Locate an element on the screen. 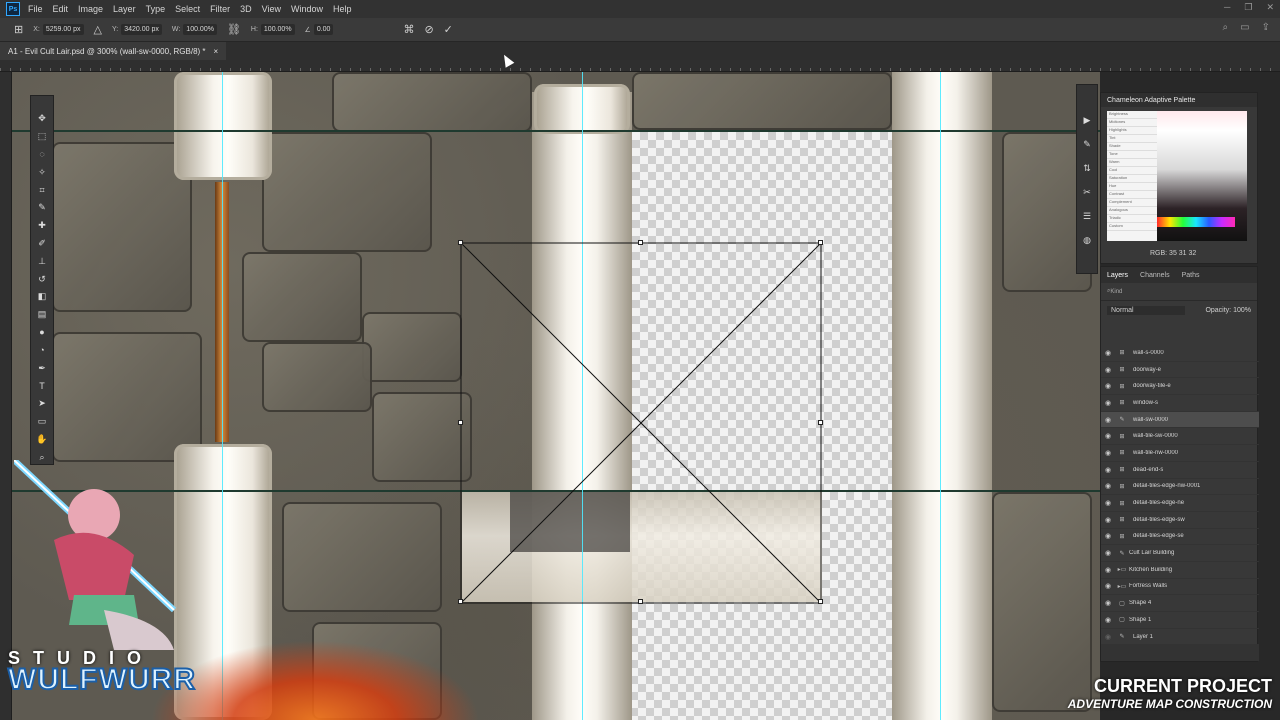  palette-row: Warm is located at coordinates (1132, 163).